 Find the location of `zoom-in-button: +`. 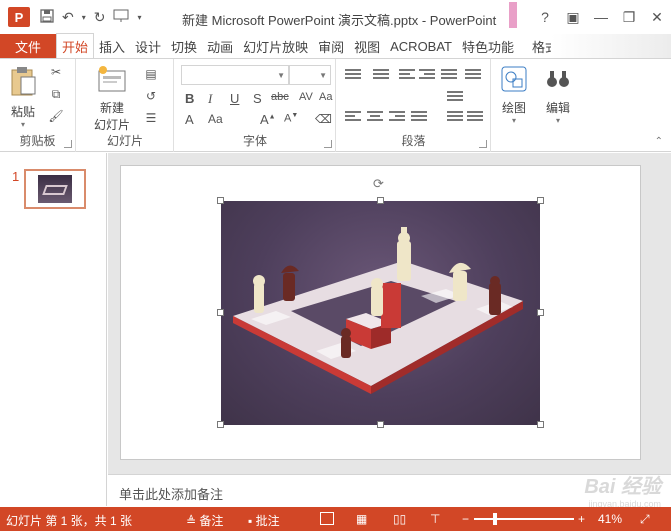

zoom-in-button: + is located at coordinates (581, 519).